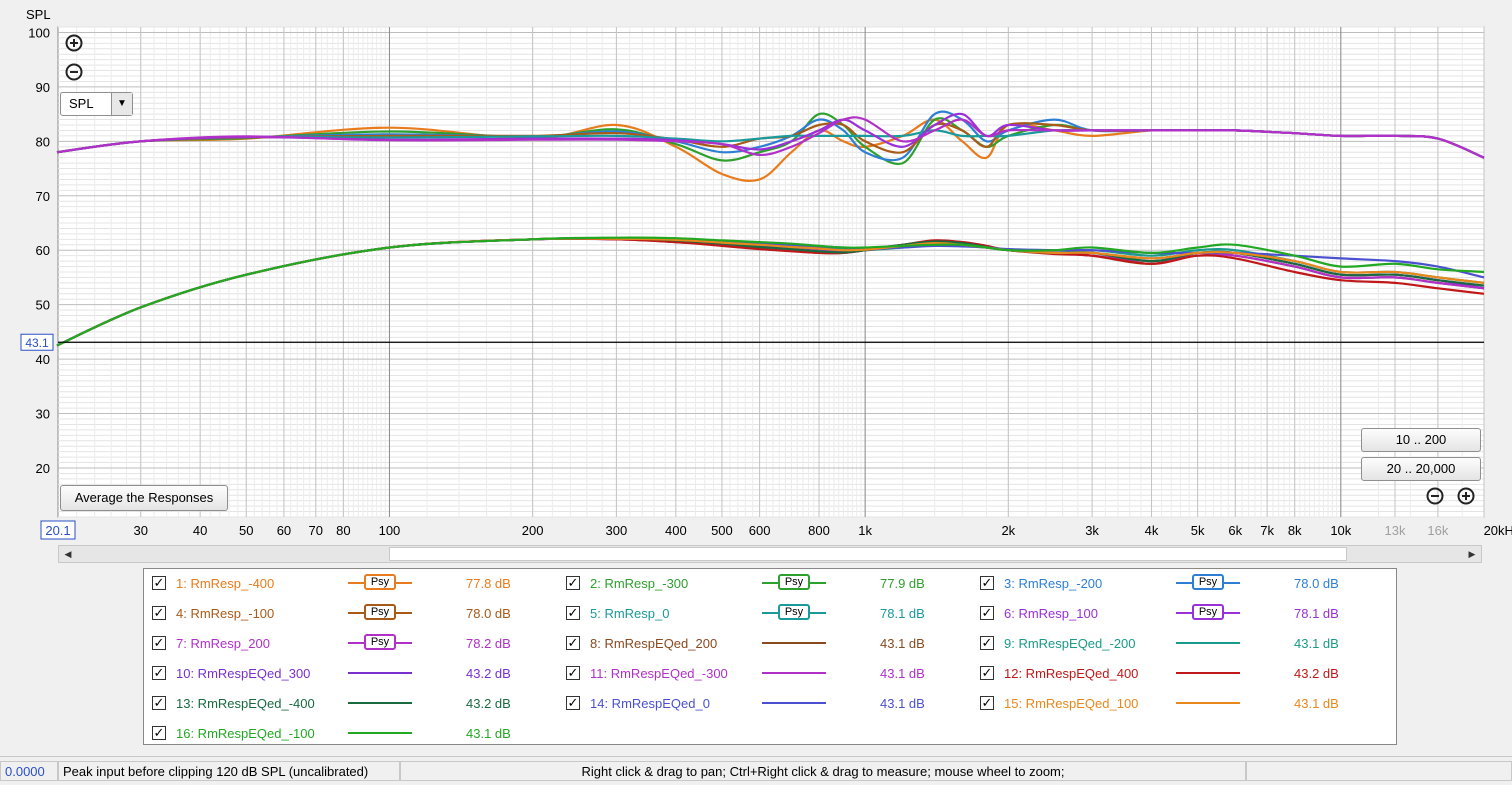 The width and height of the screenshot is (1512, 785). What do you see at coordinates (1295, 530) in the screenshot?
I see `x-tick-label: 8k` at bounding box center [1295, 530].